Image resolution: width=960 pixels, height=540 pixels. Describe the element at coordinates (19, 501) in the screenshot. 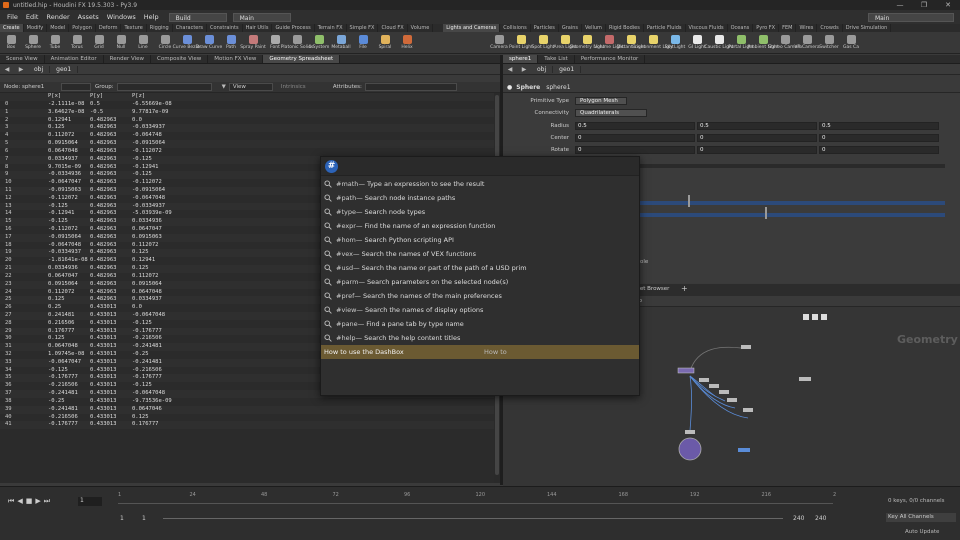

I see `step-back-icon: ◀` at that location.